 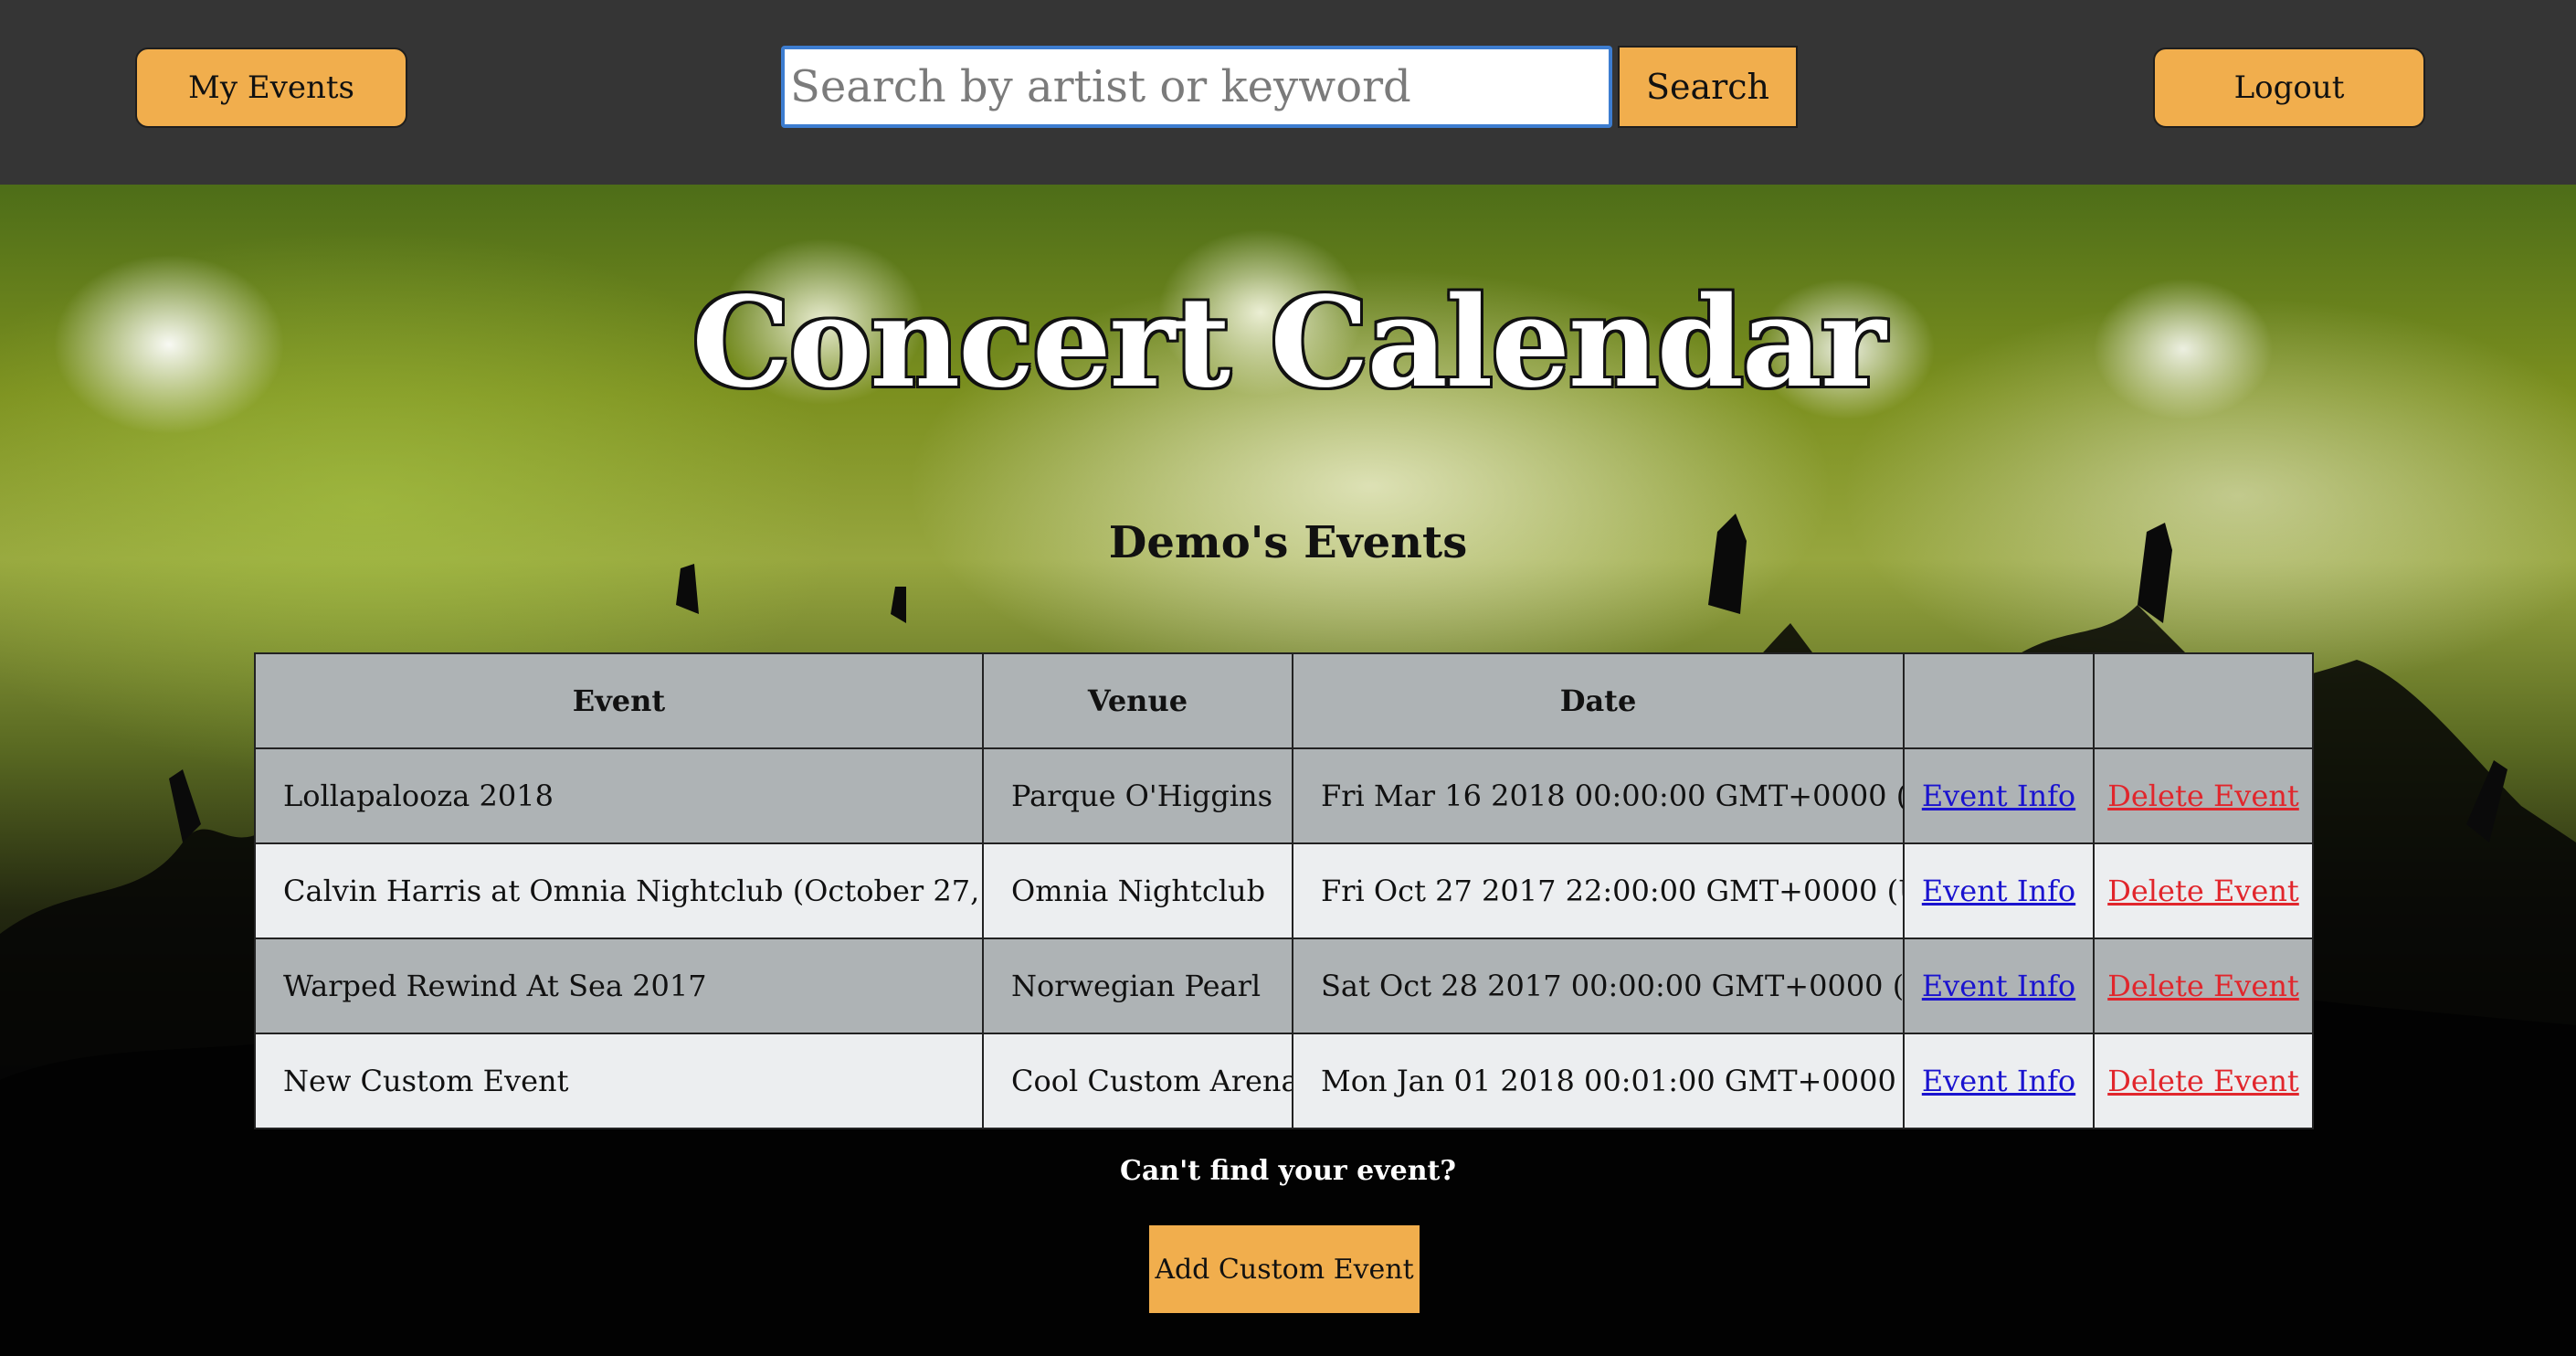 What do you see at coordinates (1599, 1081) in the screenshot?
I see `date-cell: Mon Jan 01 2018 00:01:00 GMT+0000 (UTC)` at bounding box center [1599, 1081].